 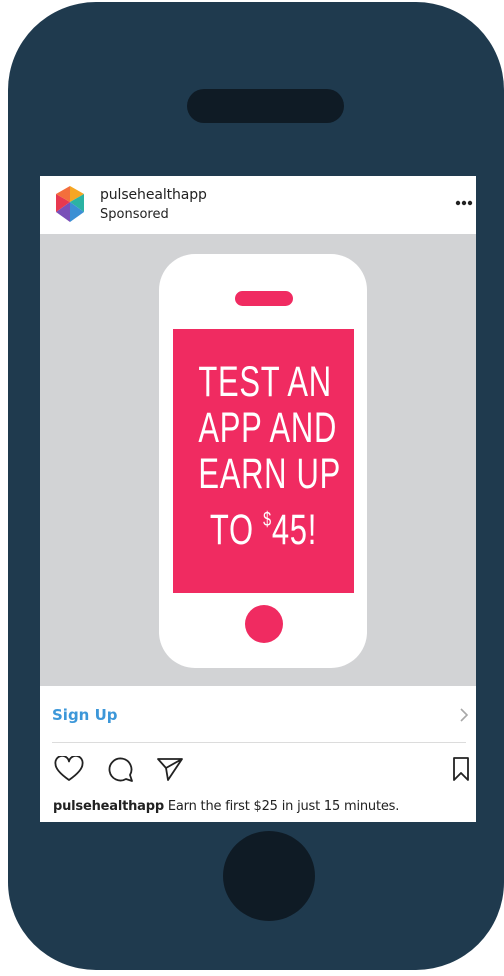 I want to click on promo-amount: 45!, so click(x=294, y=530).